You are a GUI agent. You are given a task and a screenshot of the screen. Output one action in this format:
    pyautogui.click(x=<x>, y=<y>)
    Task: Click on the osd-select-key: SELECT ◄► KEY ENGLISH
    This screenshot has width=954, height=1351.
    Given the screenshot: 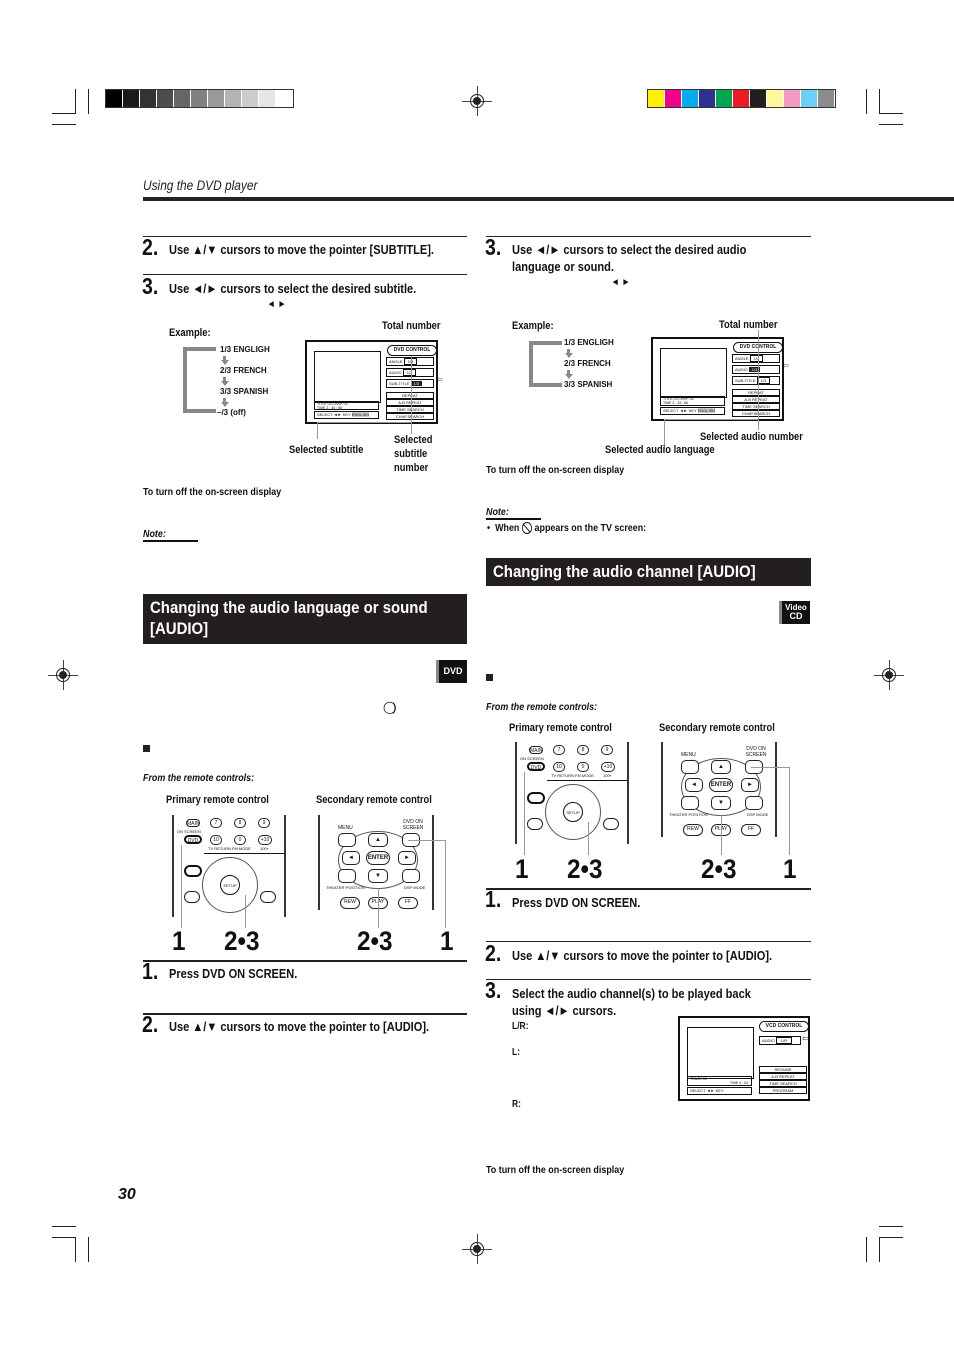 What is the action you would take?
    pyautogui.click(x=346, y=415)
    